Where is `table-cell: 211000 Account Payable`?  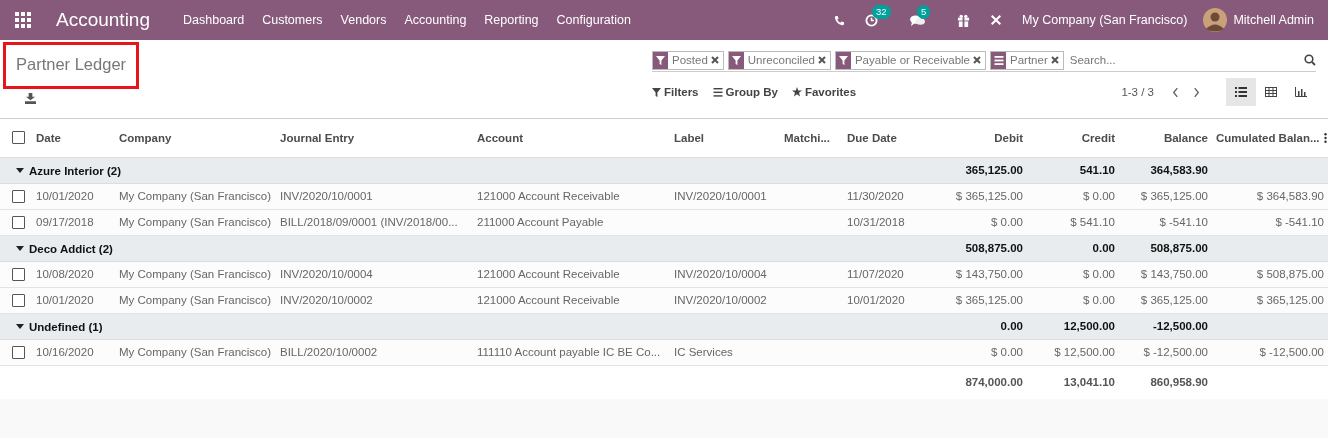 table-cell: 211000 Account Payable is located at coordinates (540, 222).